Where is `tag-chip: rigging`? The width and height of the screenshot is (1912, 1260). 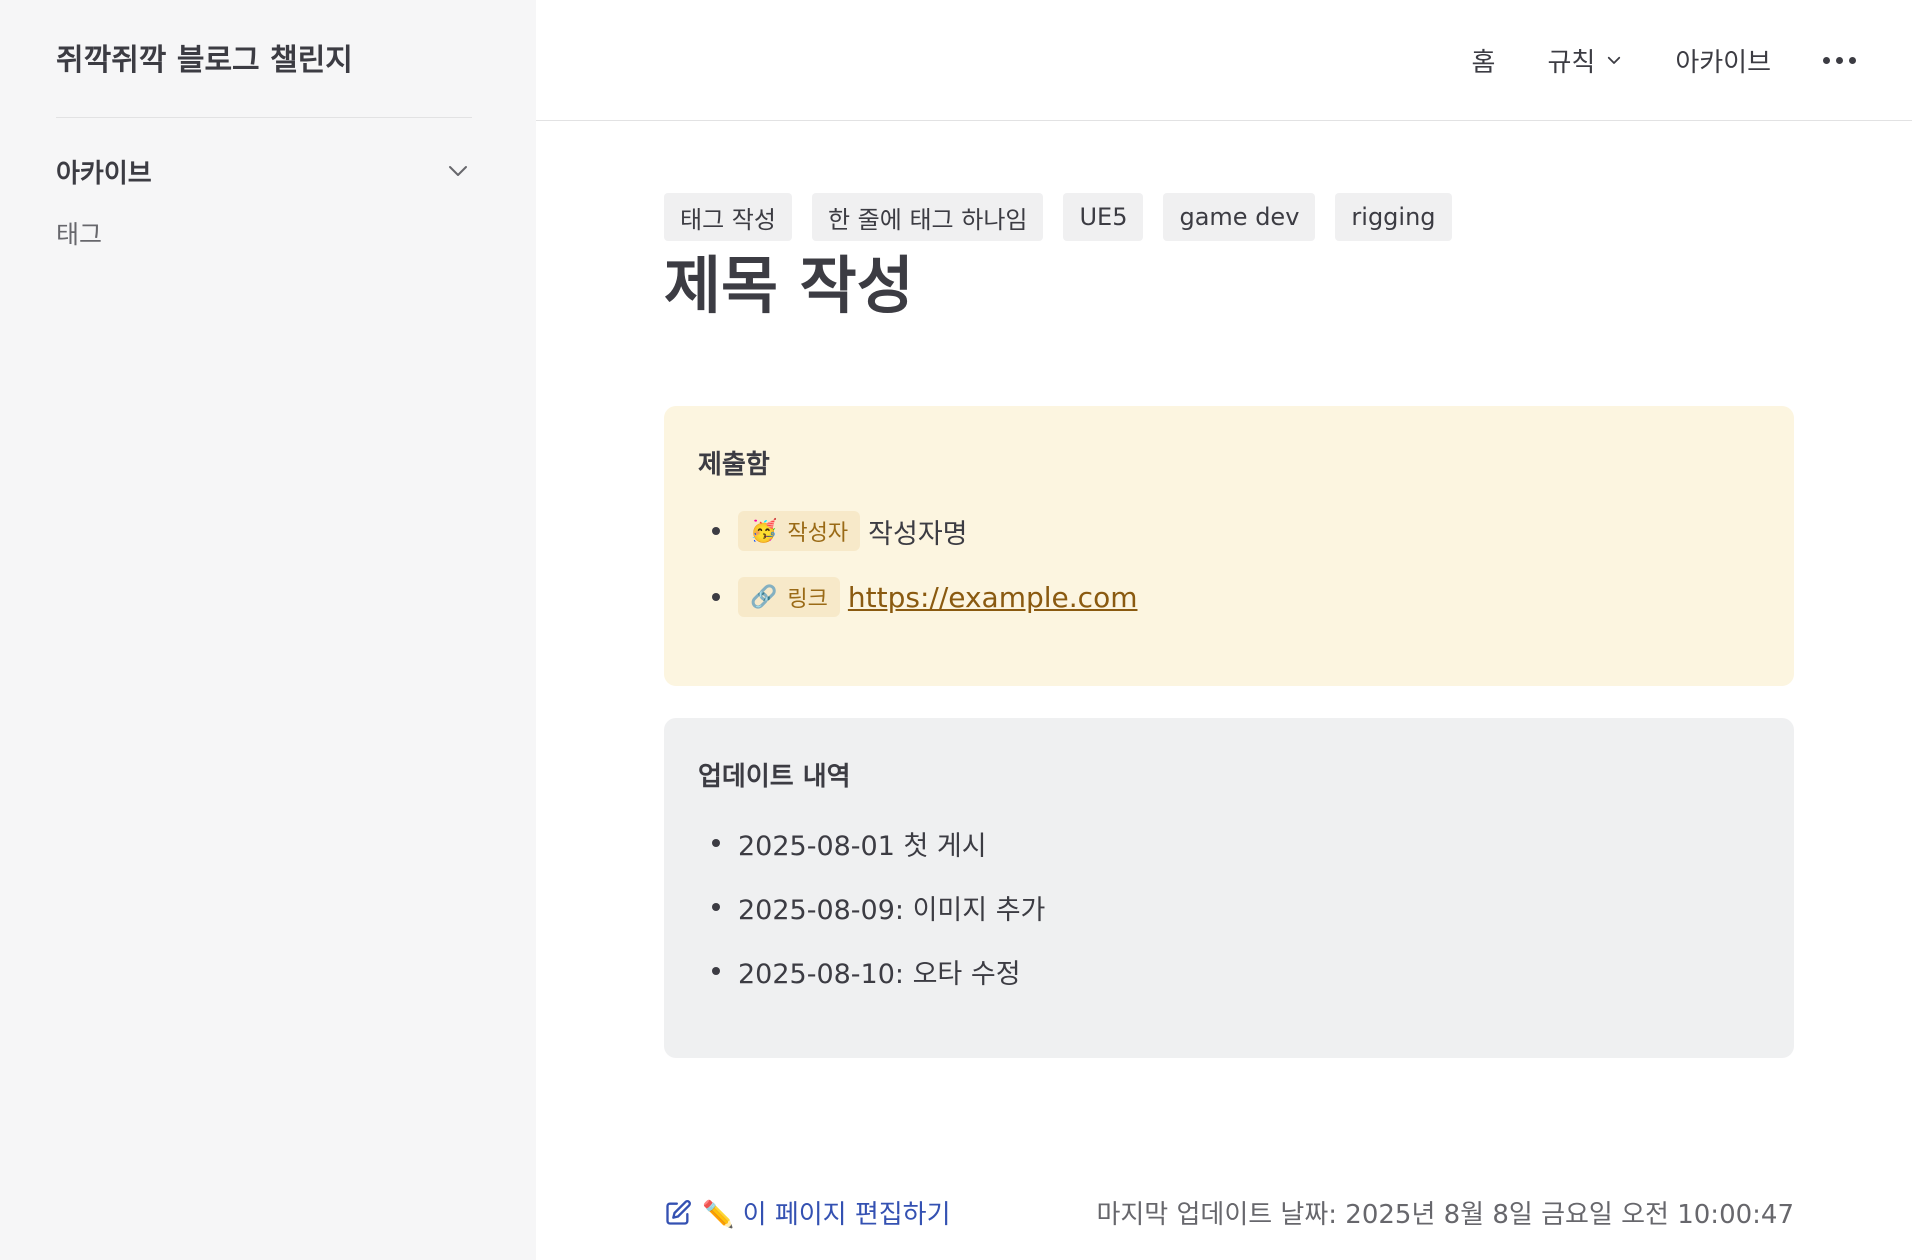
tag-chip: rigging is located at coordinates (1393, 217).